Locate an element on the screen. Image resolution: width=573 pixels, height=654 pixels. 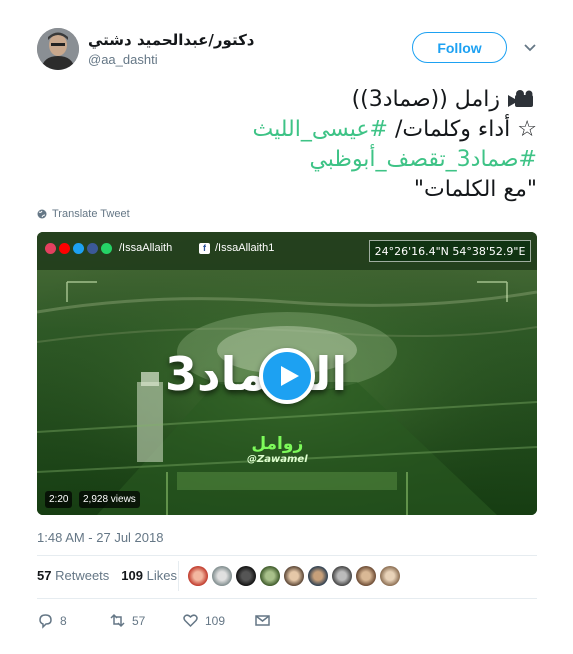
tweet-stats: 57 Retweets 109 Likes is located at coordinates (107, 575).